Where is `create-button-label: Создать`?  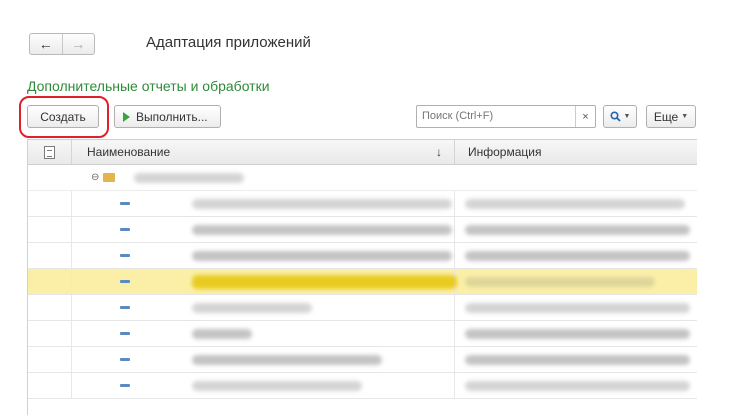 create-button-label: Создать is located at coordinates (63, 116).